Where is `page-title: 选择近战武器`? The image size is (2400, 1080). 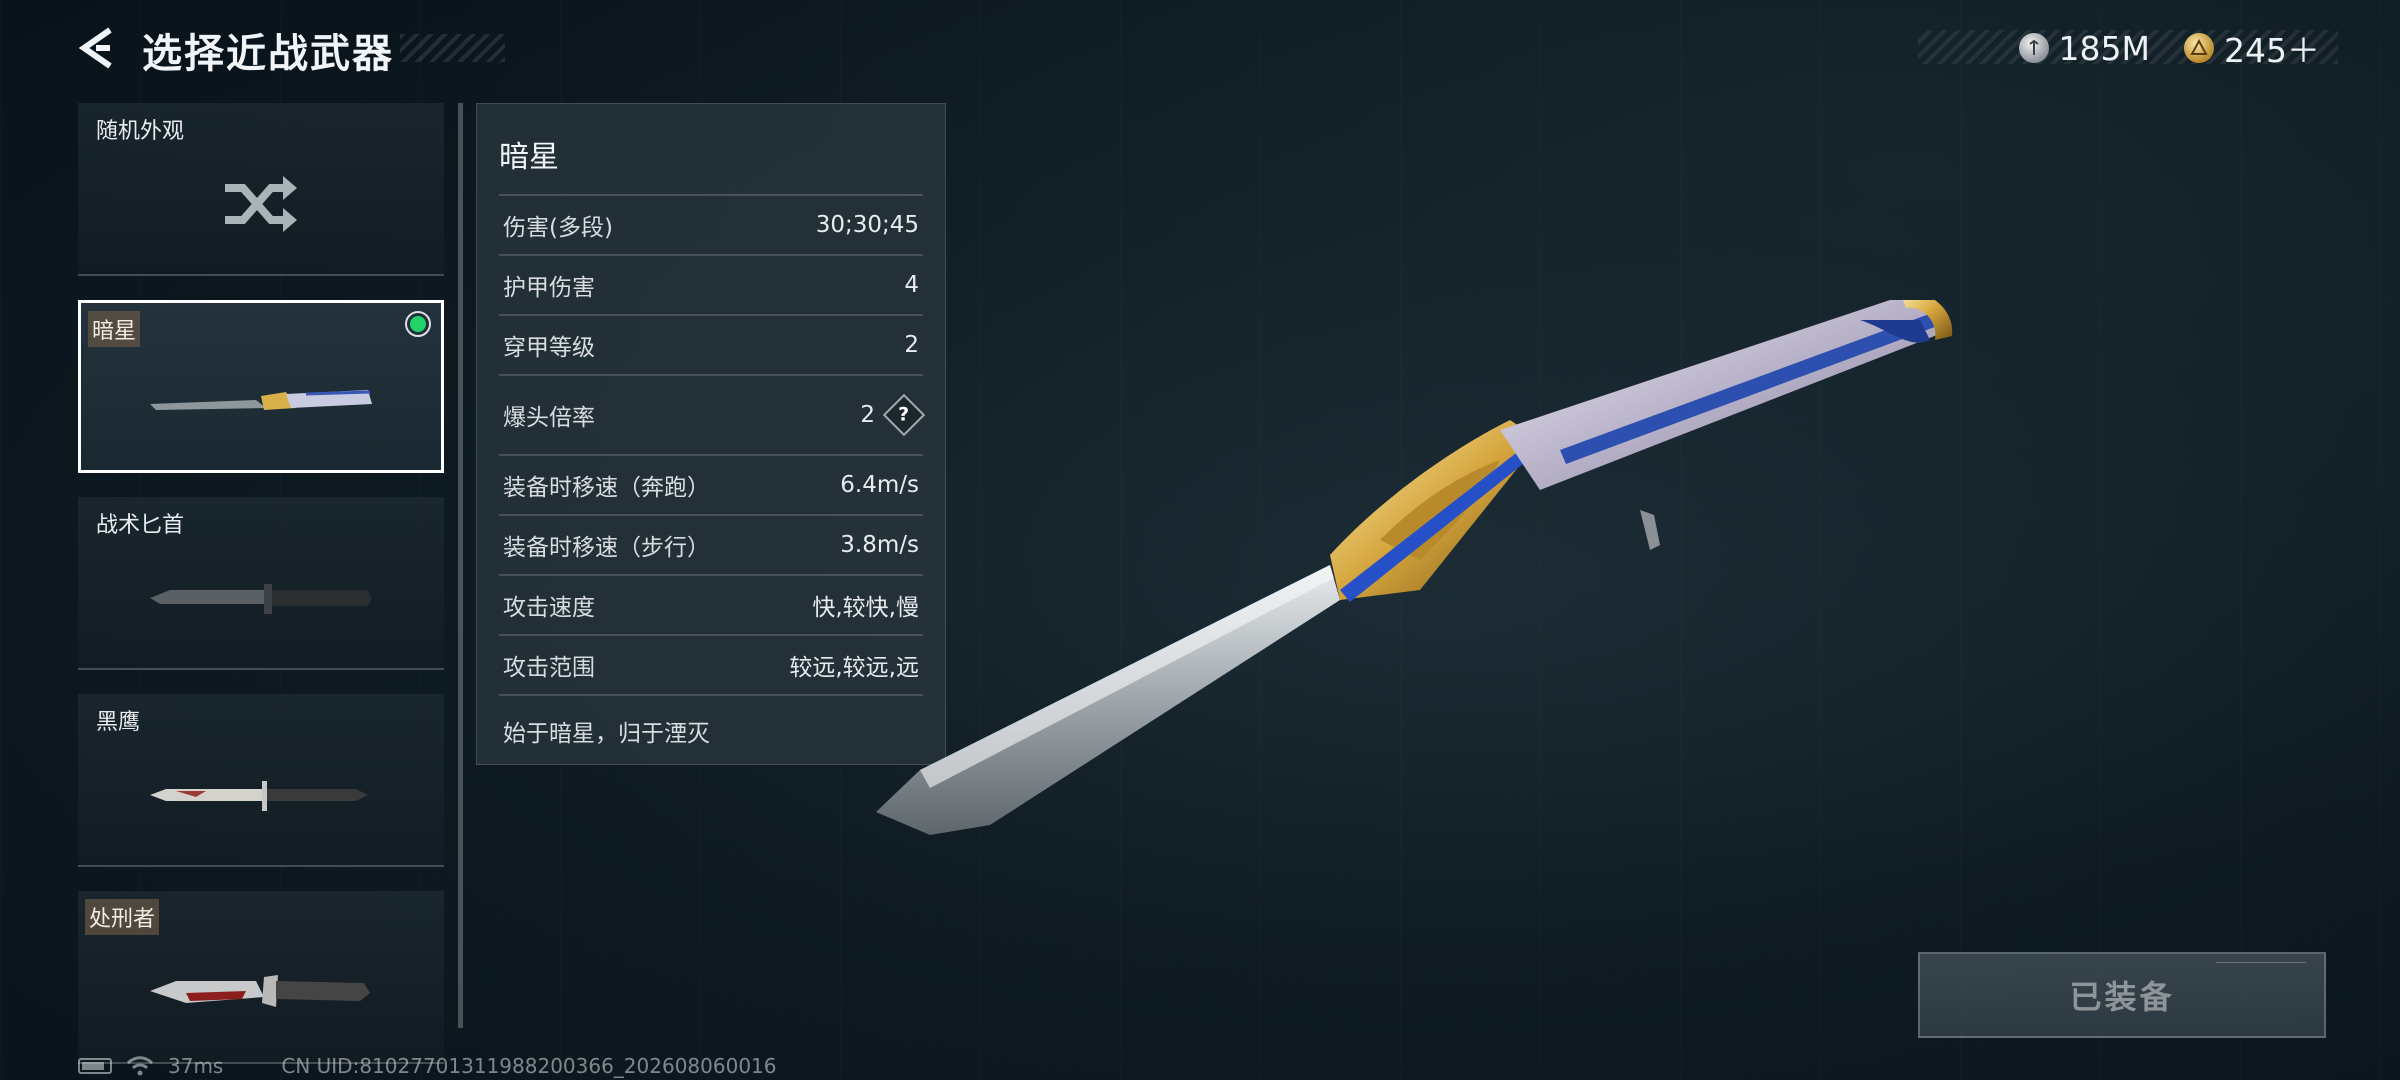
page-title: 选择近战武器 is located at coordinates (268, 54).